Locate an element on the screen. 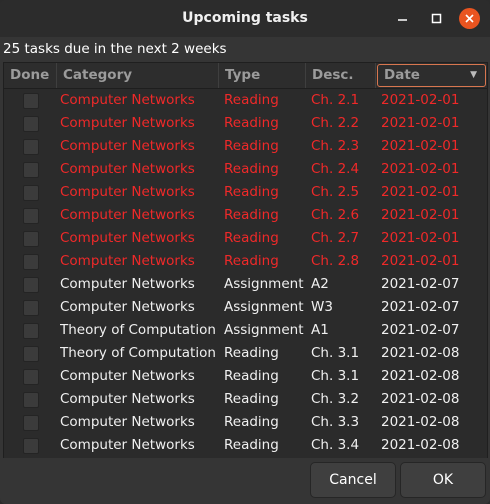 The image size is (490, 504). cell-desc: A2 is located at coordinates (320, 284).